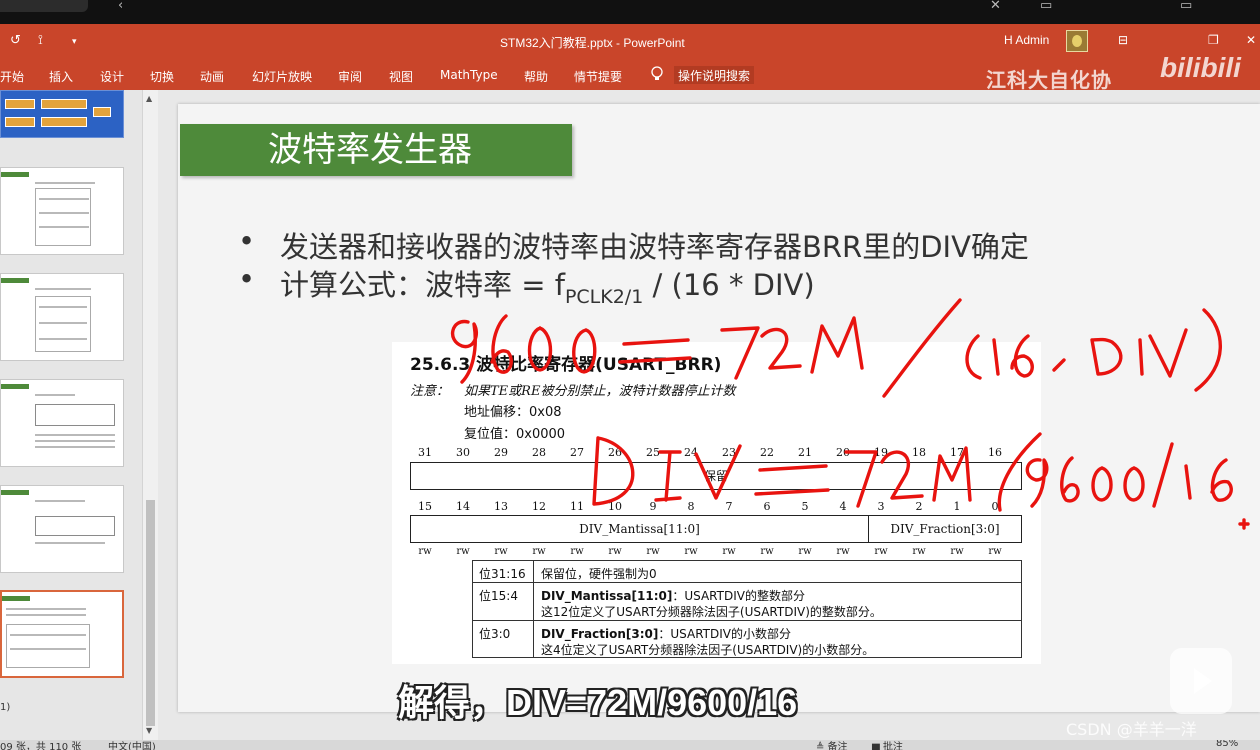  I want to click on close-icon: ✕, so click(995, 6).